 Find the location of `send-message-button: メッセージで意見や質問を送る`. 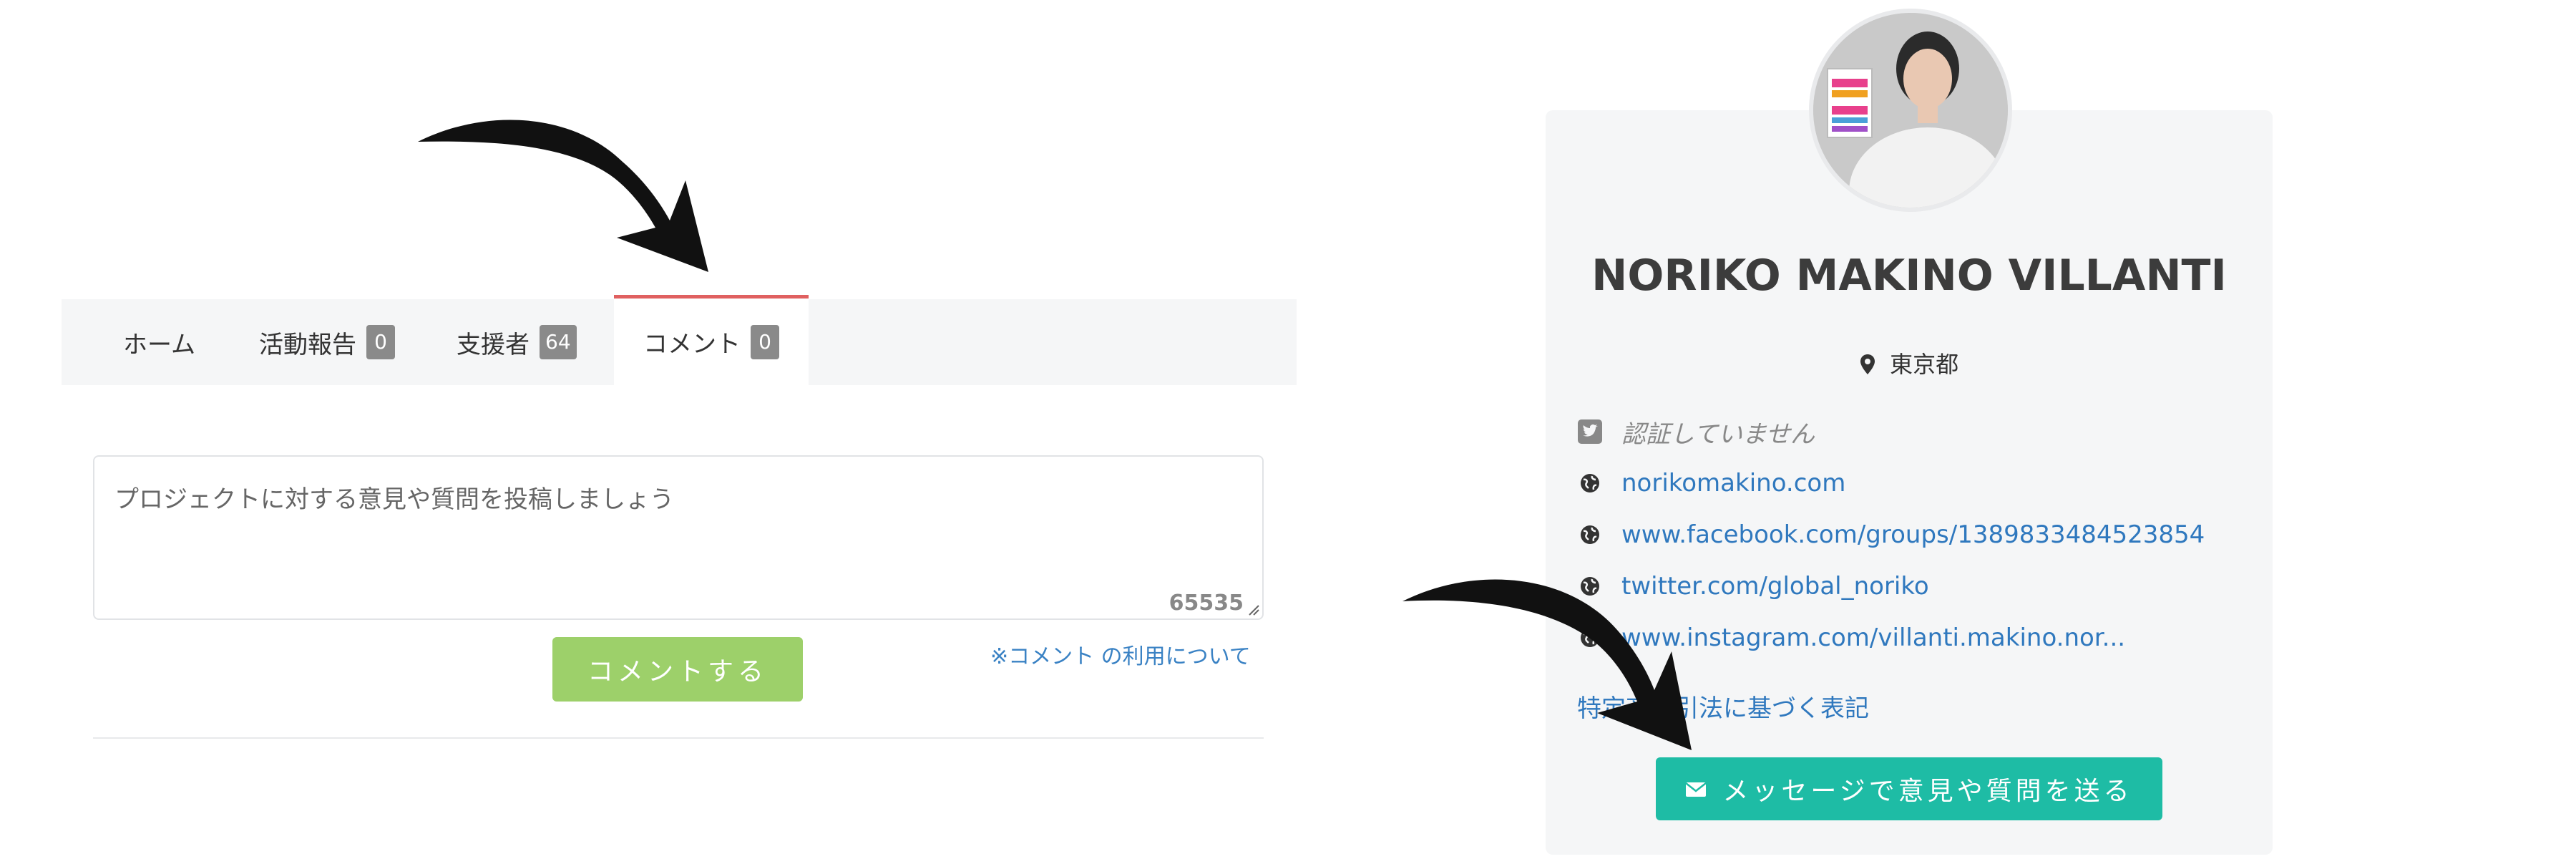

send-message-button: メッセージで意見や質問を送る is located at coordinates (1909, 788).